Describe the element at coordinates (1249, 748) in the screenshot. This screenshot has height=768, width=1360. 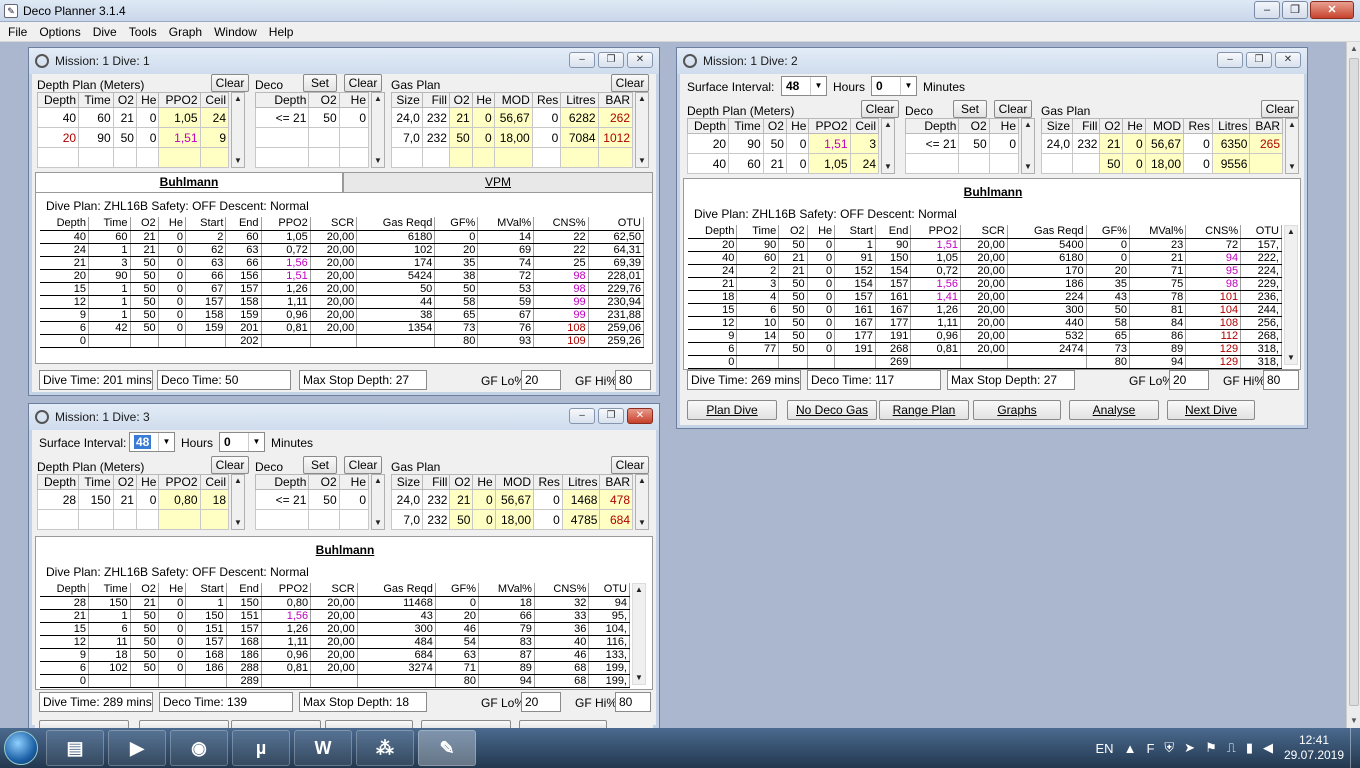
I see `network-icon: ▮` at that location.